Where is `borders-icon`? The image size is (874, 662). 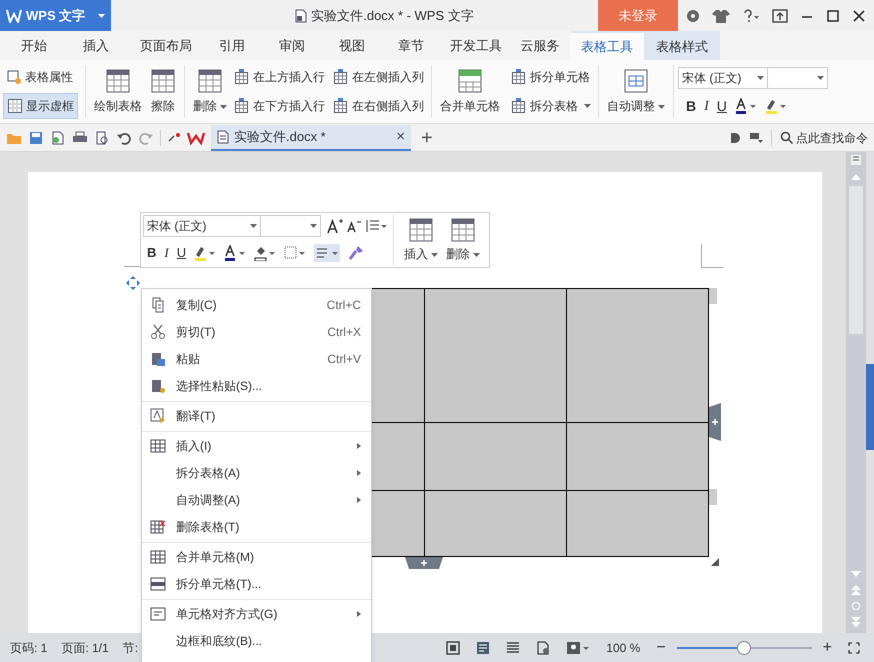
borders-icon is located at coordinates (295, 253).